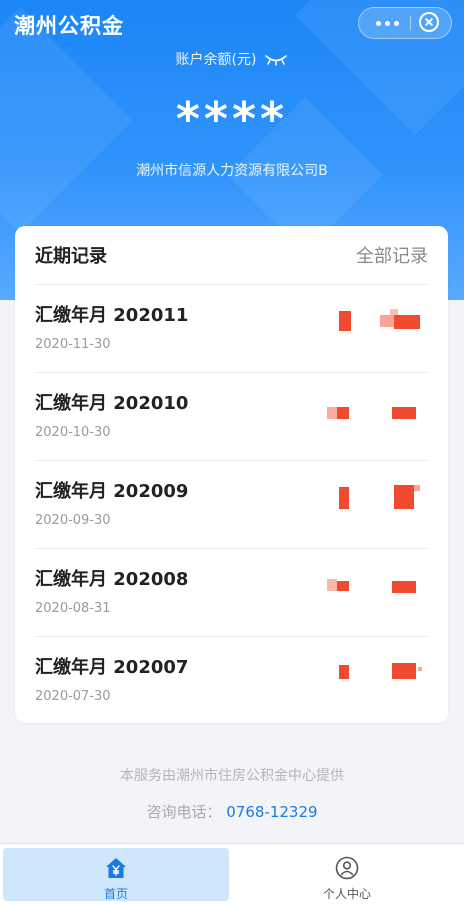 The height and width of the screenshot is (906, 464). Describe the element at coordinates (231, 680) in the screenshot. I see `record-item: 汇缴年月 202007 2020-07-30` at that location.